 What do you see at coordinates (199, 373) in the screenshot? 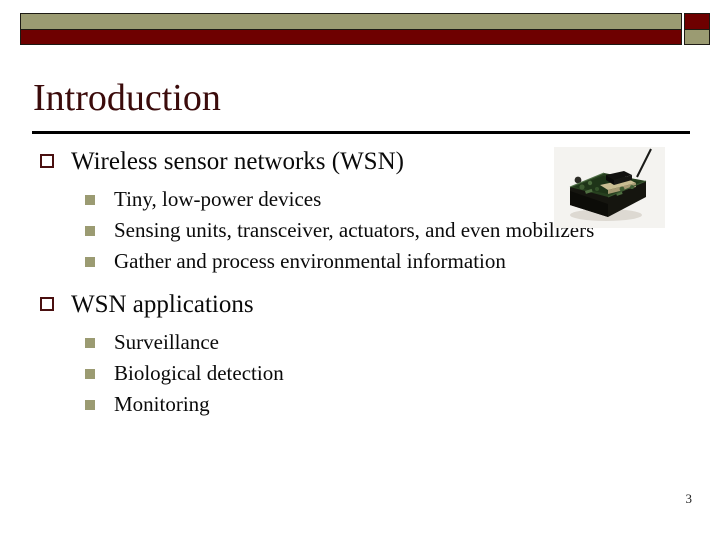
I see `bullet-text: Biological detection` at bounding box center [199, 373].